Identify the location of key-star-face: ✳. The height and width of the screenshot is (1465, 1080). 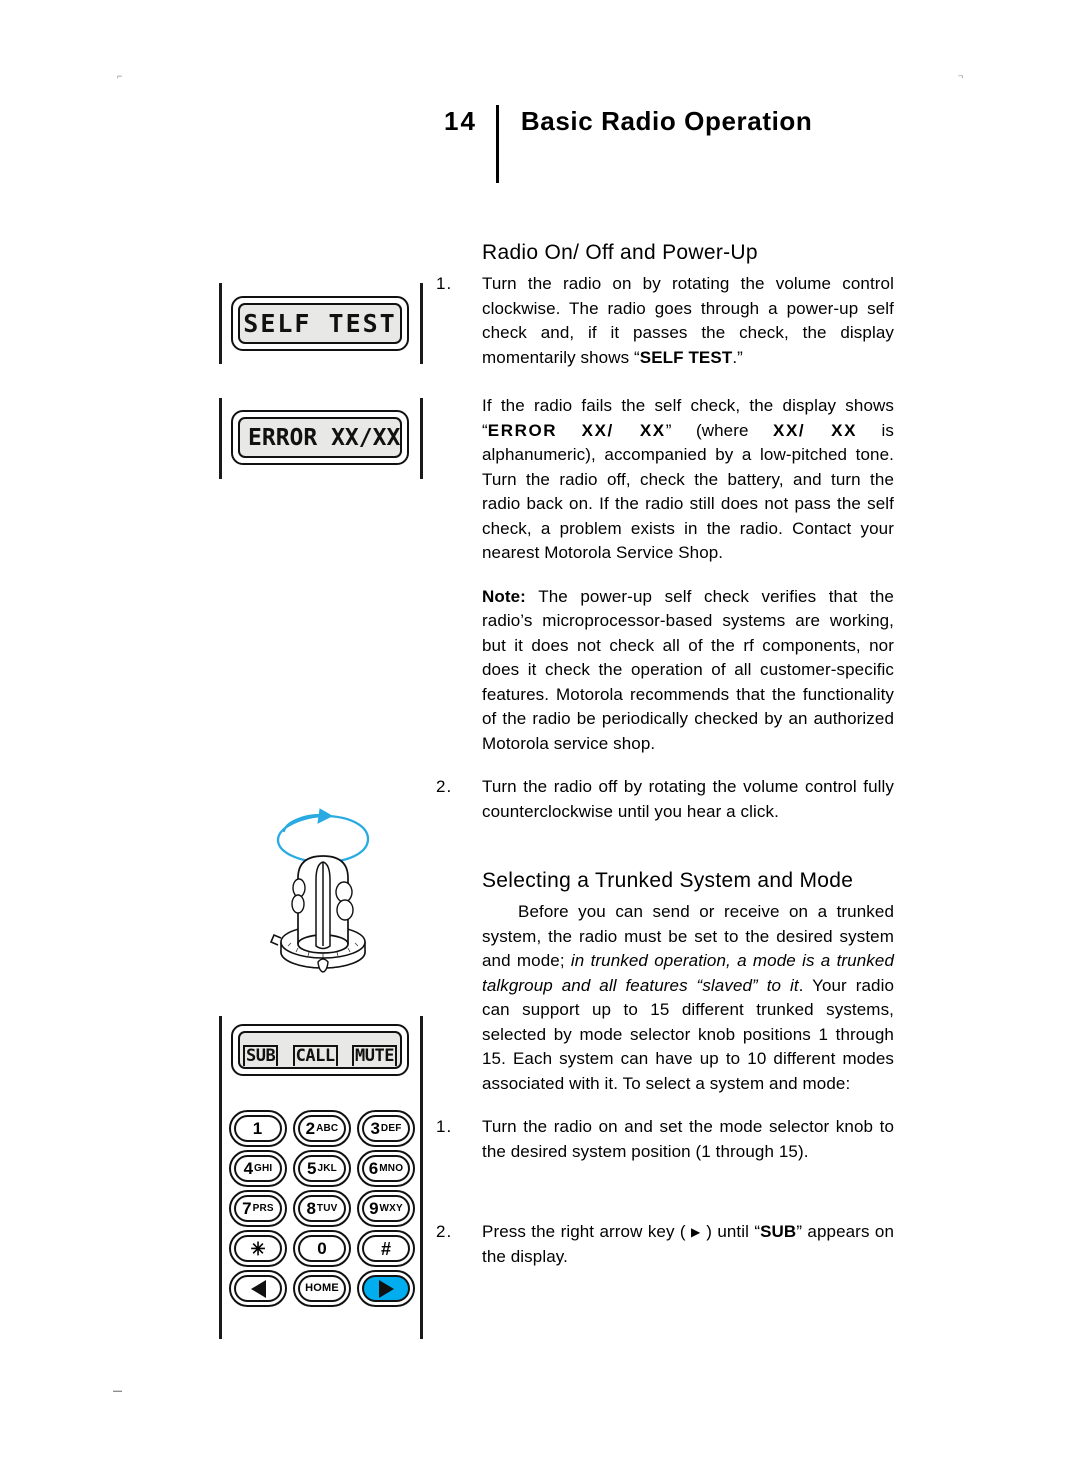
(258, 1248).